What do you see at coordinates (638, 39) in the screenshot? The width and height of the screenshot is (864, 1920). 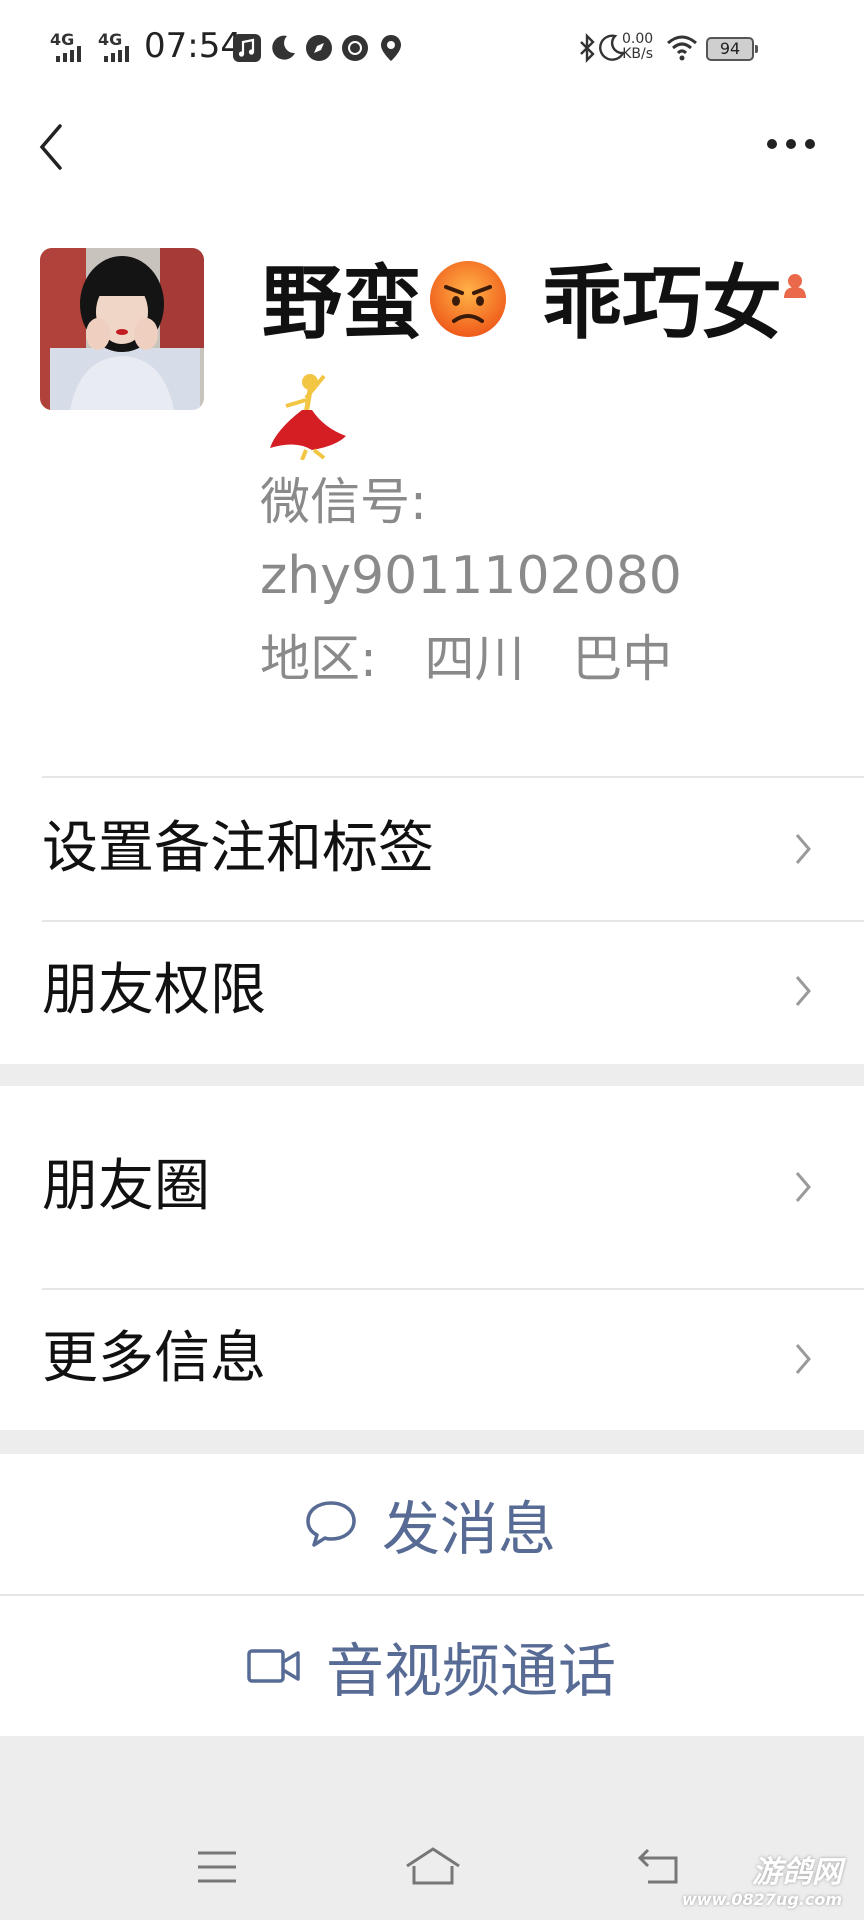 I see `speed-value: 0.00` at bounding box center [638, 39].